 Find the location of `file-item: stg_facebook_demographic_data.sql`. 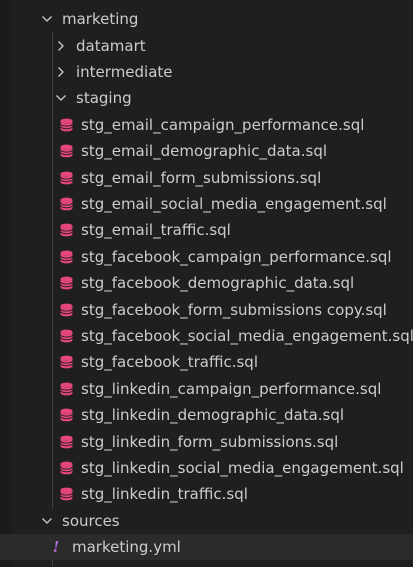

file-item: stg_facebook_demographic_data.sql is located at coordinates (206, 283).